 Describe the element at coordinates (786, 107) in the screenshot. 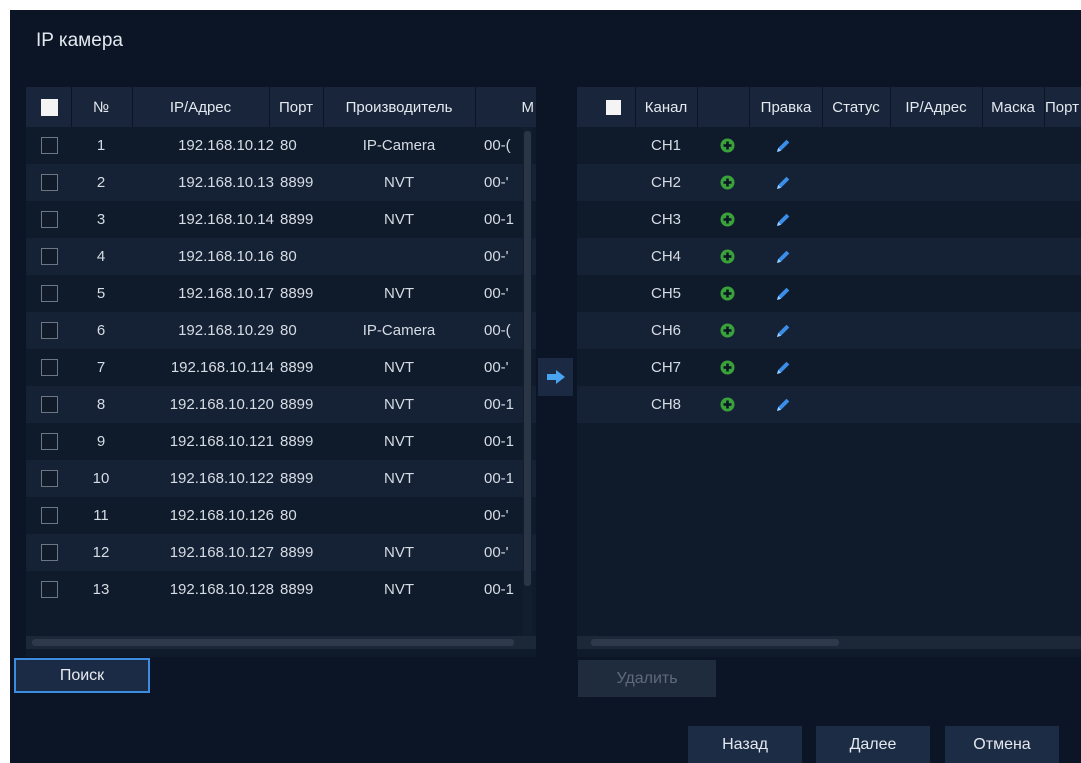

I see `header-edit: Правка` at that location.